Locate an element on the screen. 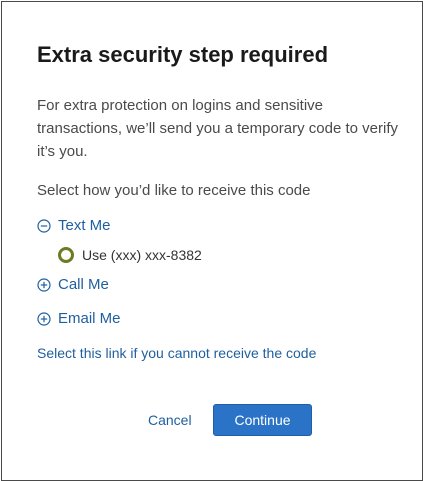  continue-button: Continue is located at coordinates (262, 420).